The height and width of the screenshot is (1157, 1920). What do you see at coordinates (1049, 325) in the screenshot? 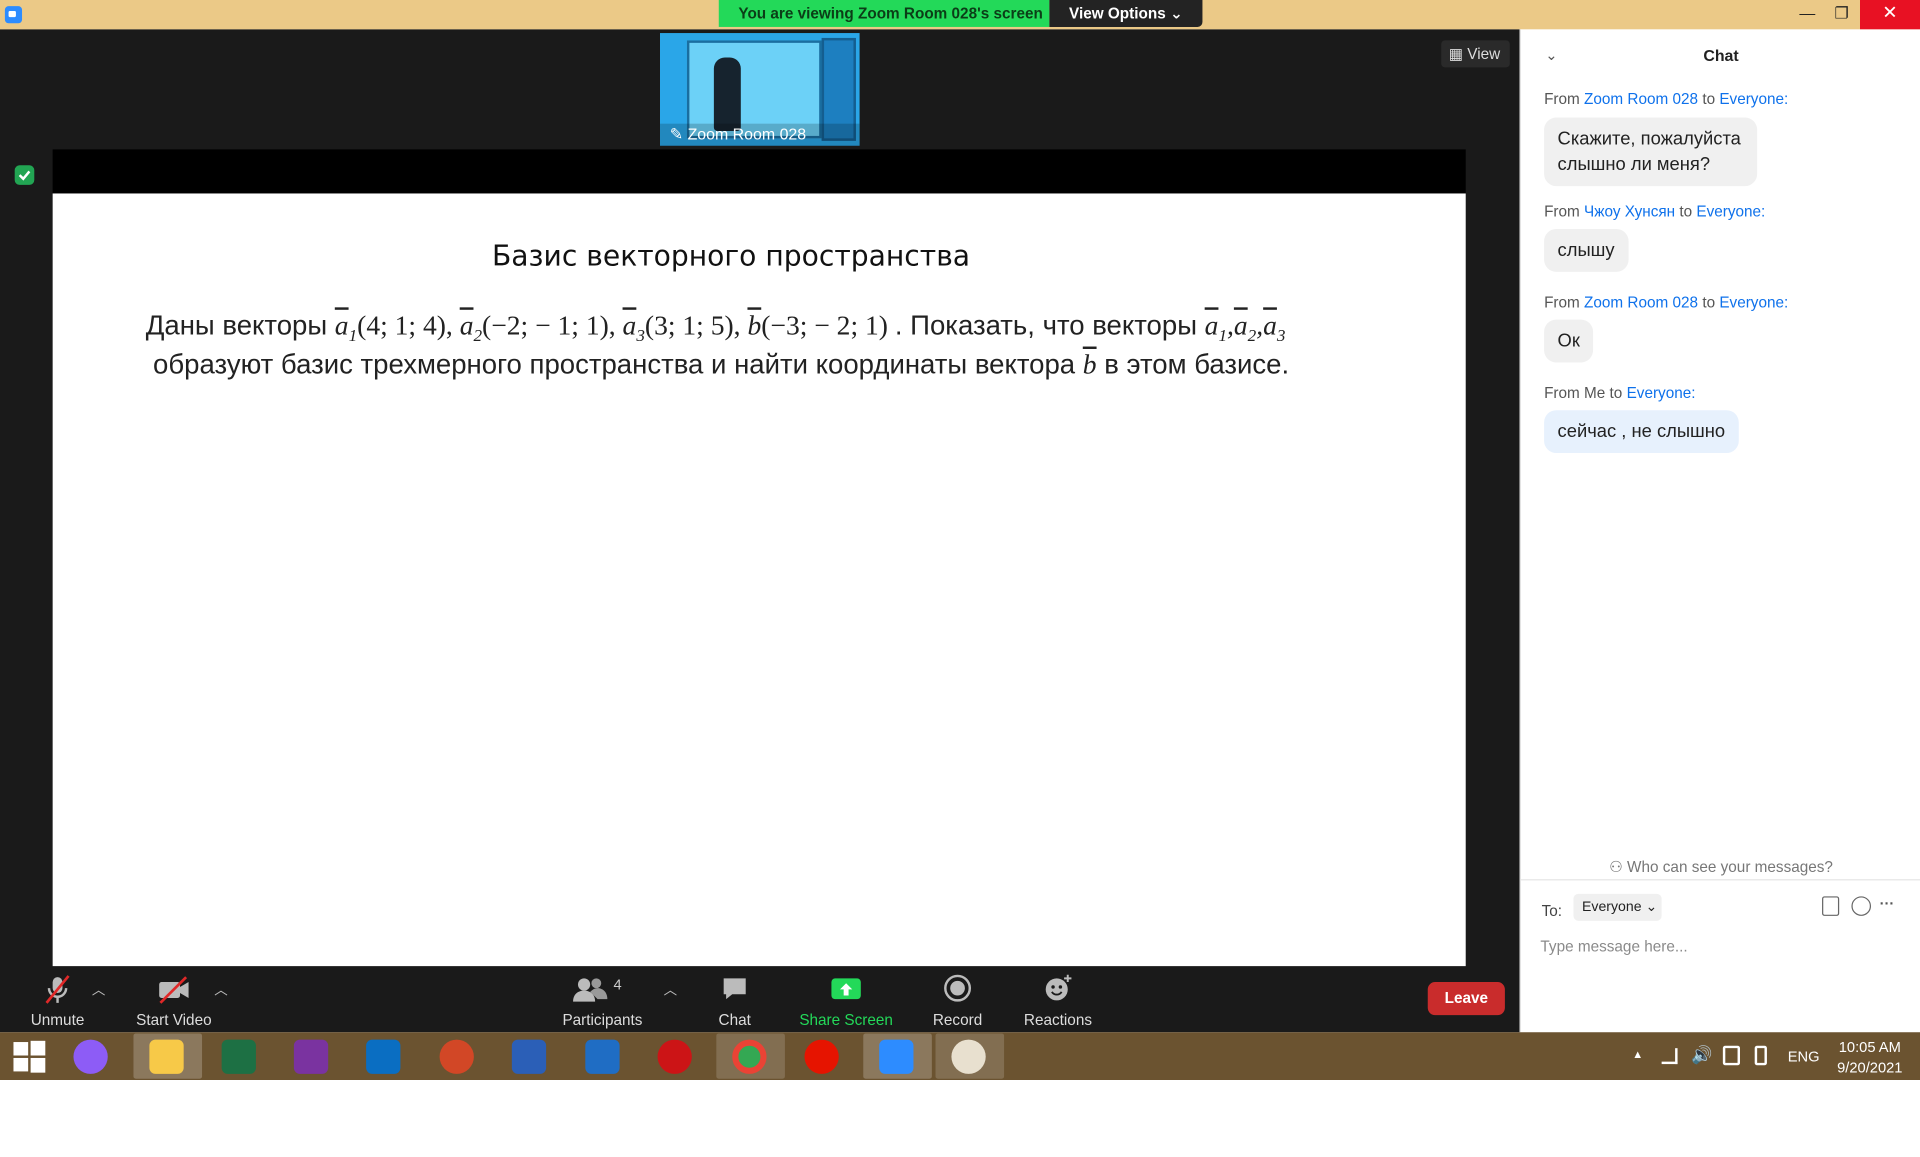
I see `slide-text: . Показать, что векторы` at bounding box center [1049, 325].